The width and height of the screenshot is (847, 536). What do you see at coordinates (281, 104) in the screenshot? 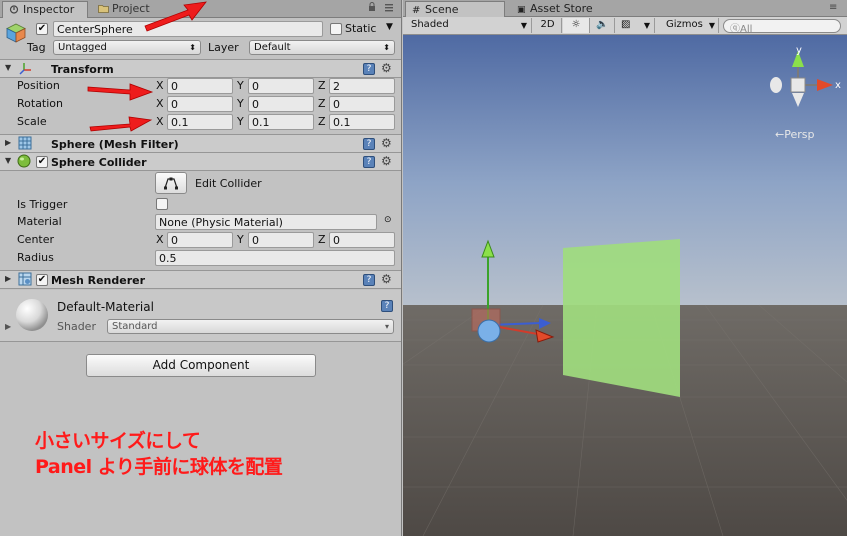
I see `rotation-y-field: 0` at bounding box center [281, 104].